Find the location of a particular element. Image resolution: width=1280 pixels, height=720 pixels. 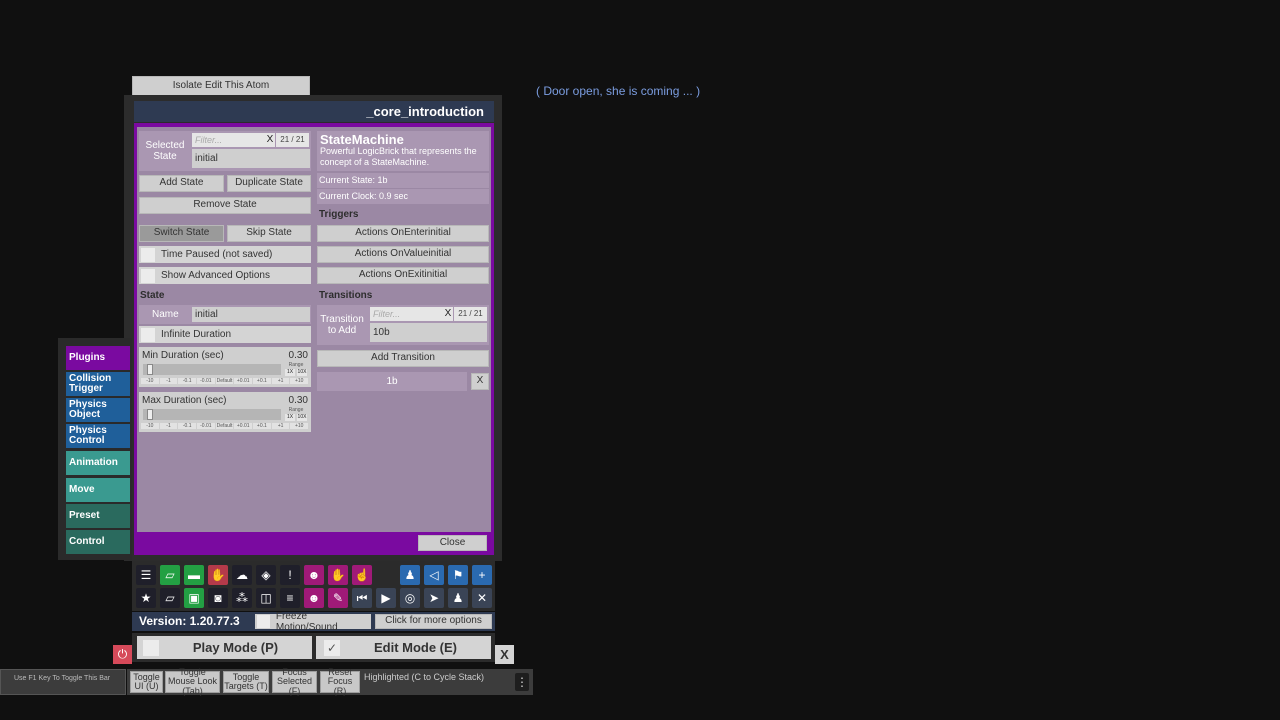

on-enter-actions-button: Actions OnEnterinitial is located at coordinates (403, 233).